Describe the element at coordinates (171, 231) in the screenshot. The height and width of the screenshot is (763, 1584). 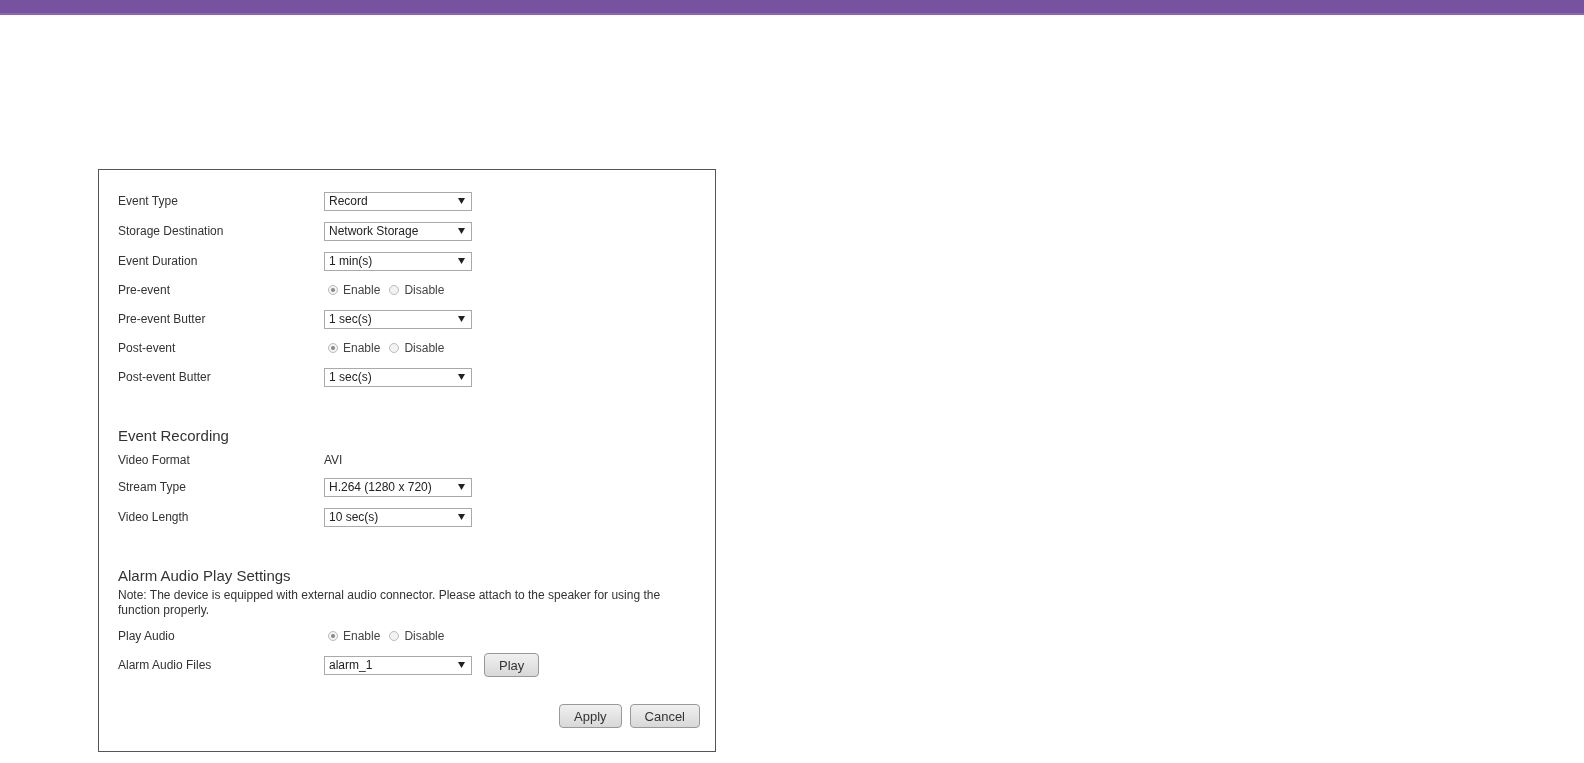
I see `field-label: Storage Destination` at that location.